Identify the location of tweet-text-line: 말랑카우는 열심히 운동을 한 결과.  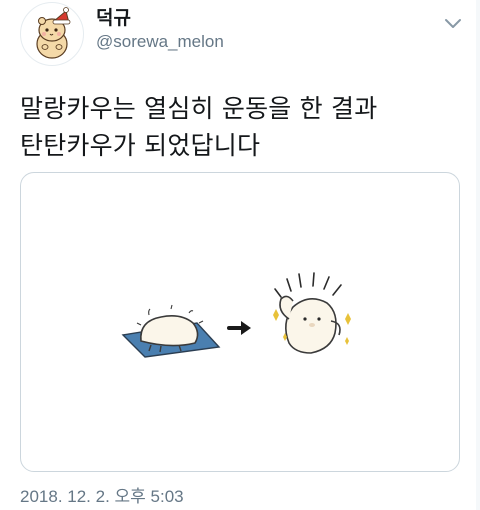
(199, 108).